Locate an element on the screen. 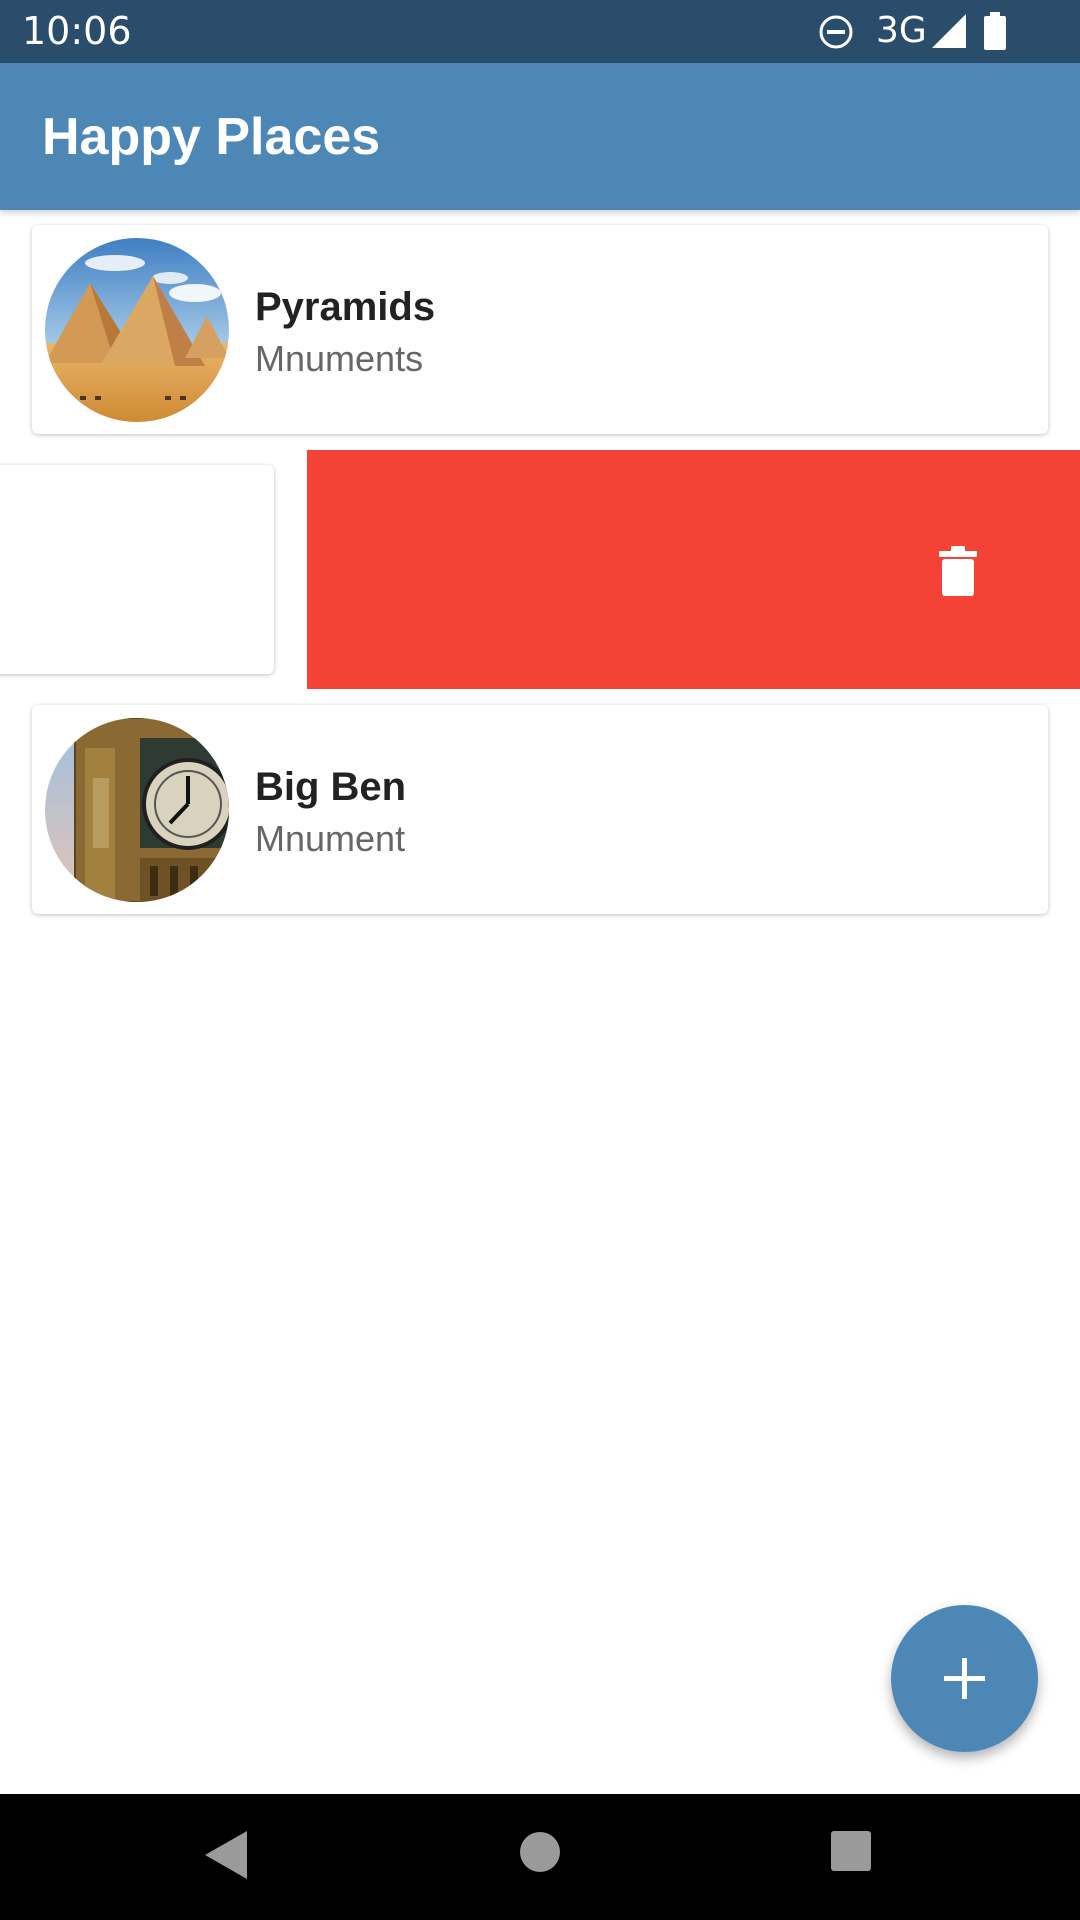 This screenshot has width=1080, height=1920. app-bar: Happy Places is located at coordinates (540, 136).